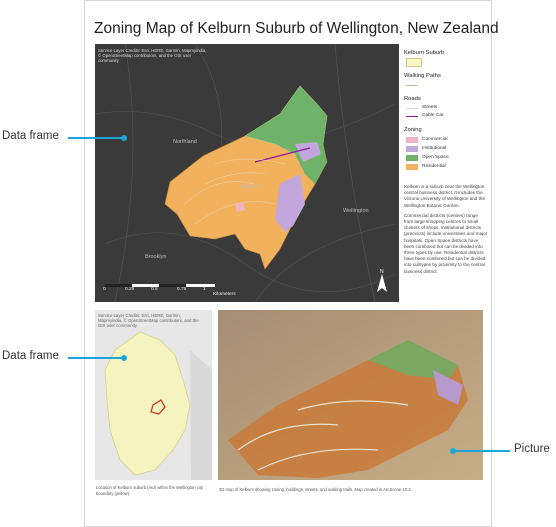 The width and height of the screenshot is (556, 527). Describe the element at coordinates (435, 157) in the screenshot. I see `legend-openspace-label: Open Space` at that location.